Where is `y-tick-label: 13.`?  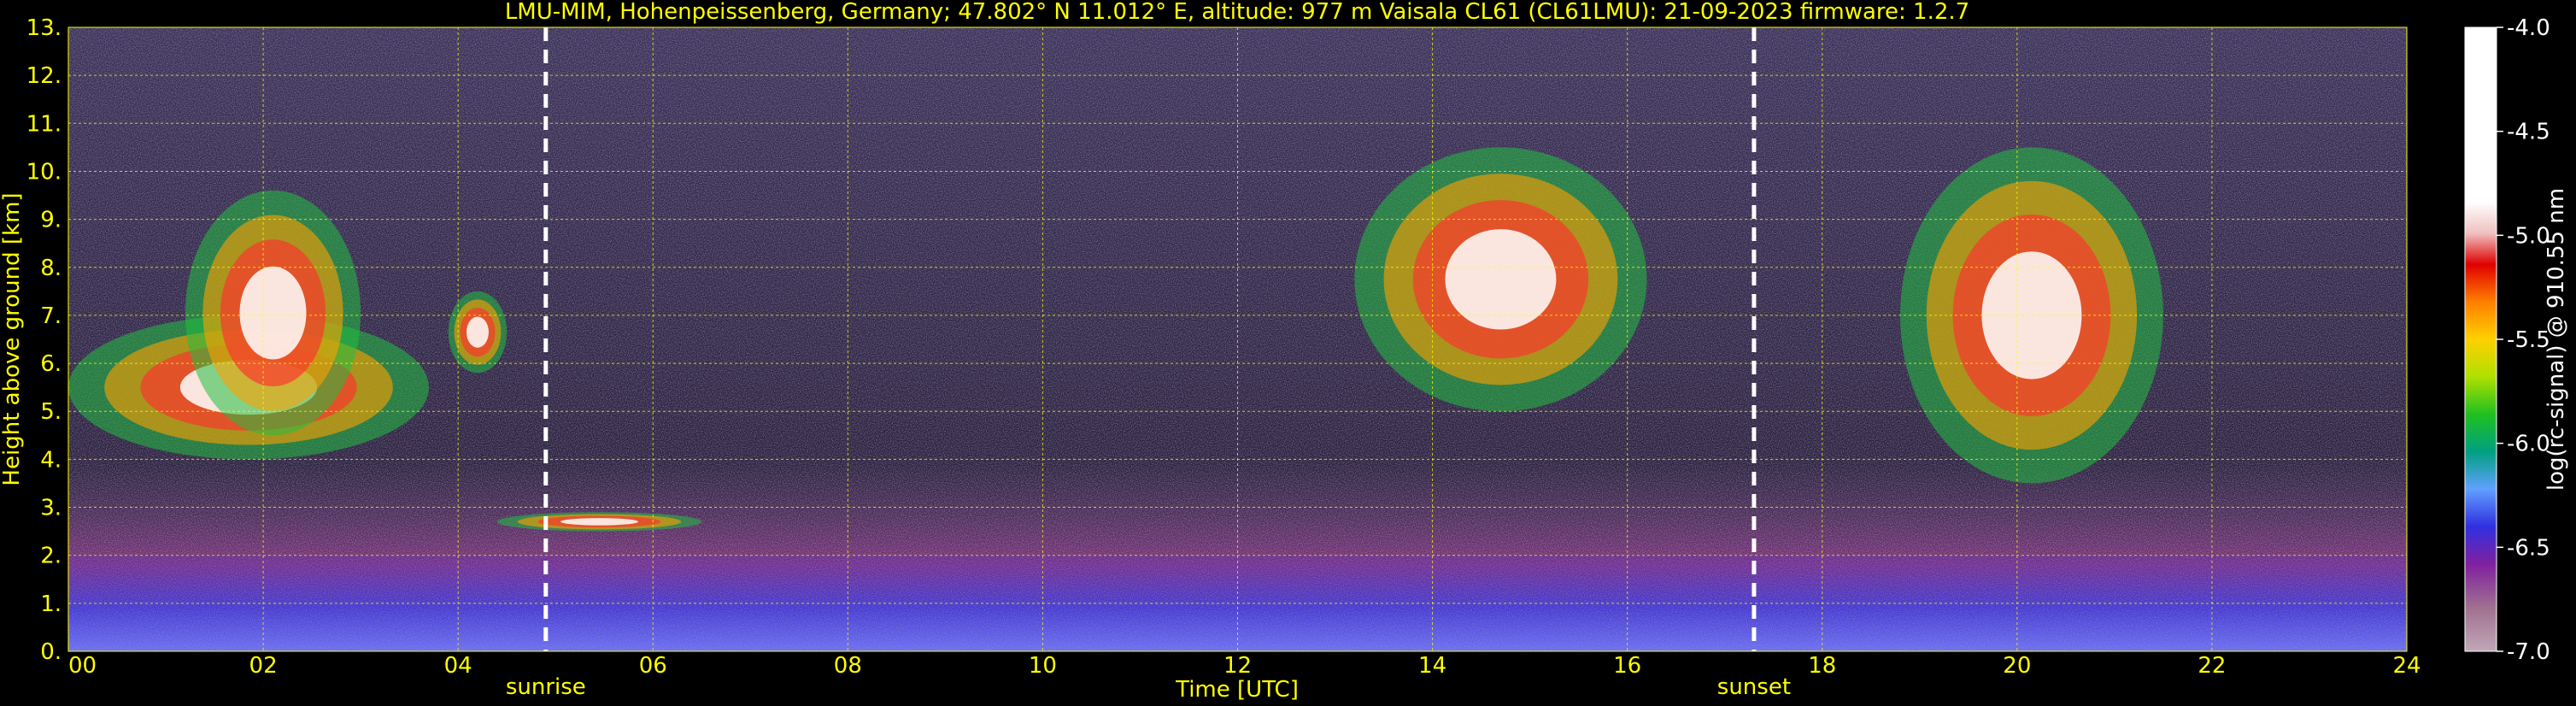
y-tick-label: 13. is located at coordinates (44, 28).